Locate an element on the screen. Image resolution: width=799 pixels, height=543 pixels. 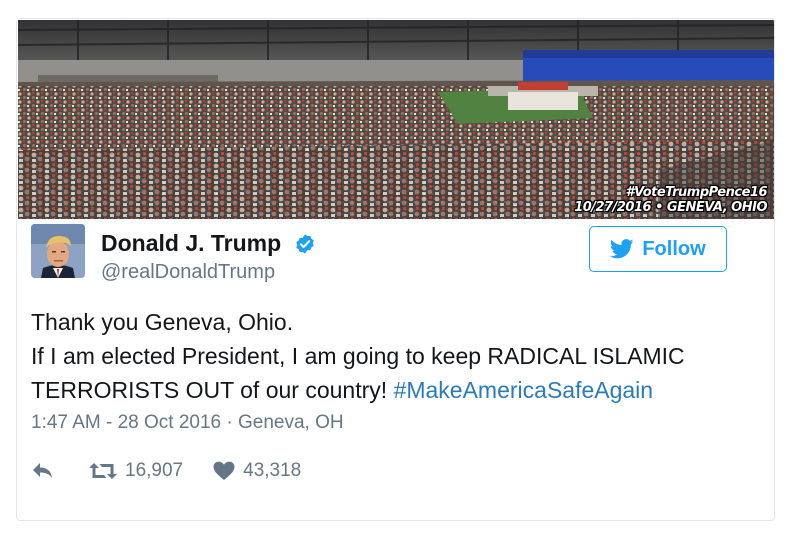
hashtag-link: #MakeAmericaSafeAgain is located at coordinates (524, 390).